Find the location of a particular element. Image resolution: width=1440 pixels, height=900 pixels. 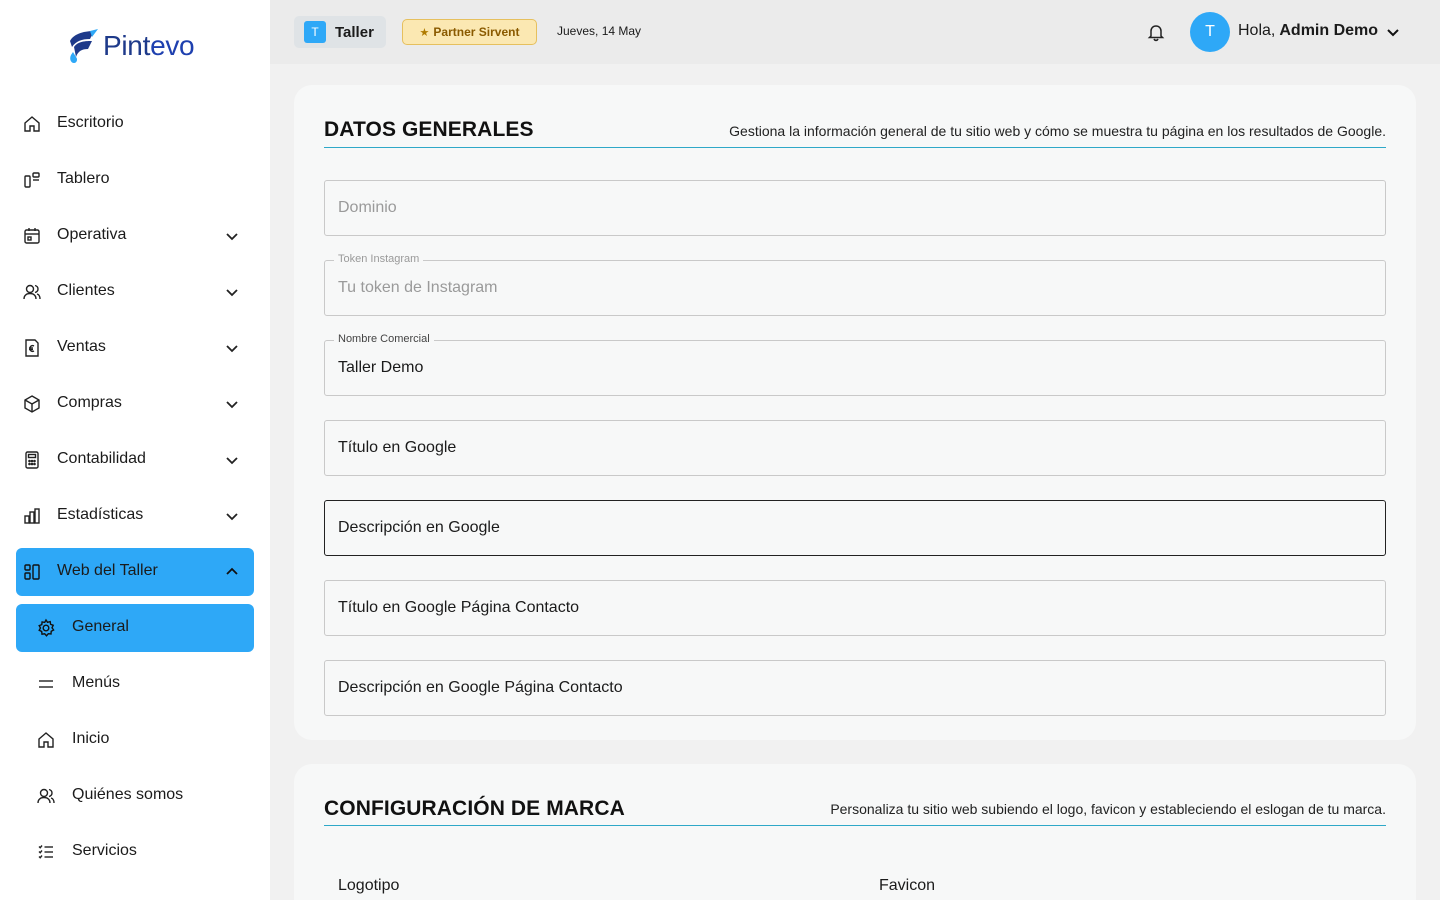

greeting-text: Hola, is located at coordinates (1257, 30).